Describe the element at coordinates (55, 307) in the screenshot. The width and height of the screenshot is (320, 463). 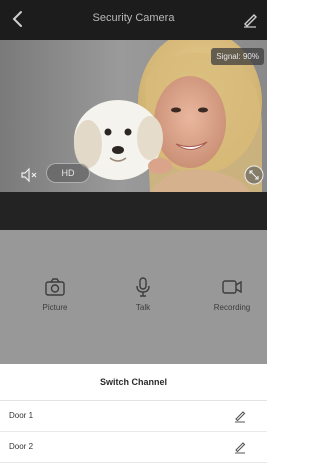
I see `picture-label: Picture` at that location.